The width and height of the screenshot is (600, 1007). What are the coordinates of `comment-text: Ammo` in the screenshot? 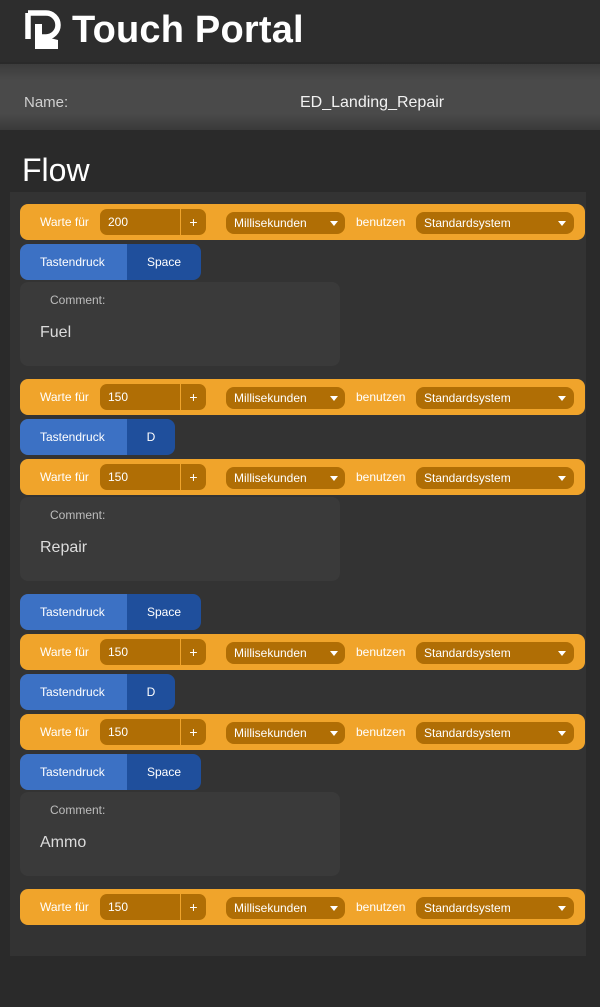 It's located at (63, 843).